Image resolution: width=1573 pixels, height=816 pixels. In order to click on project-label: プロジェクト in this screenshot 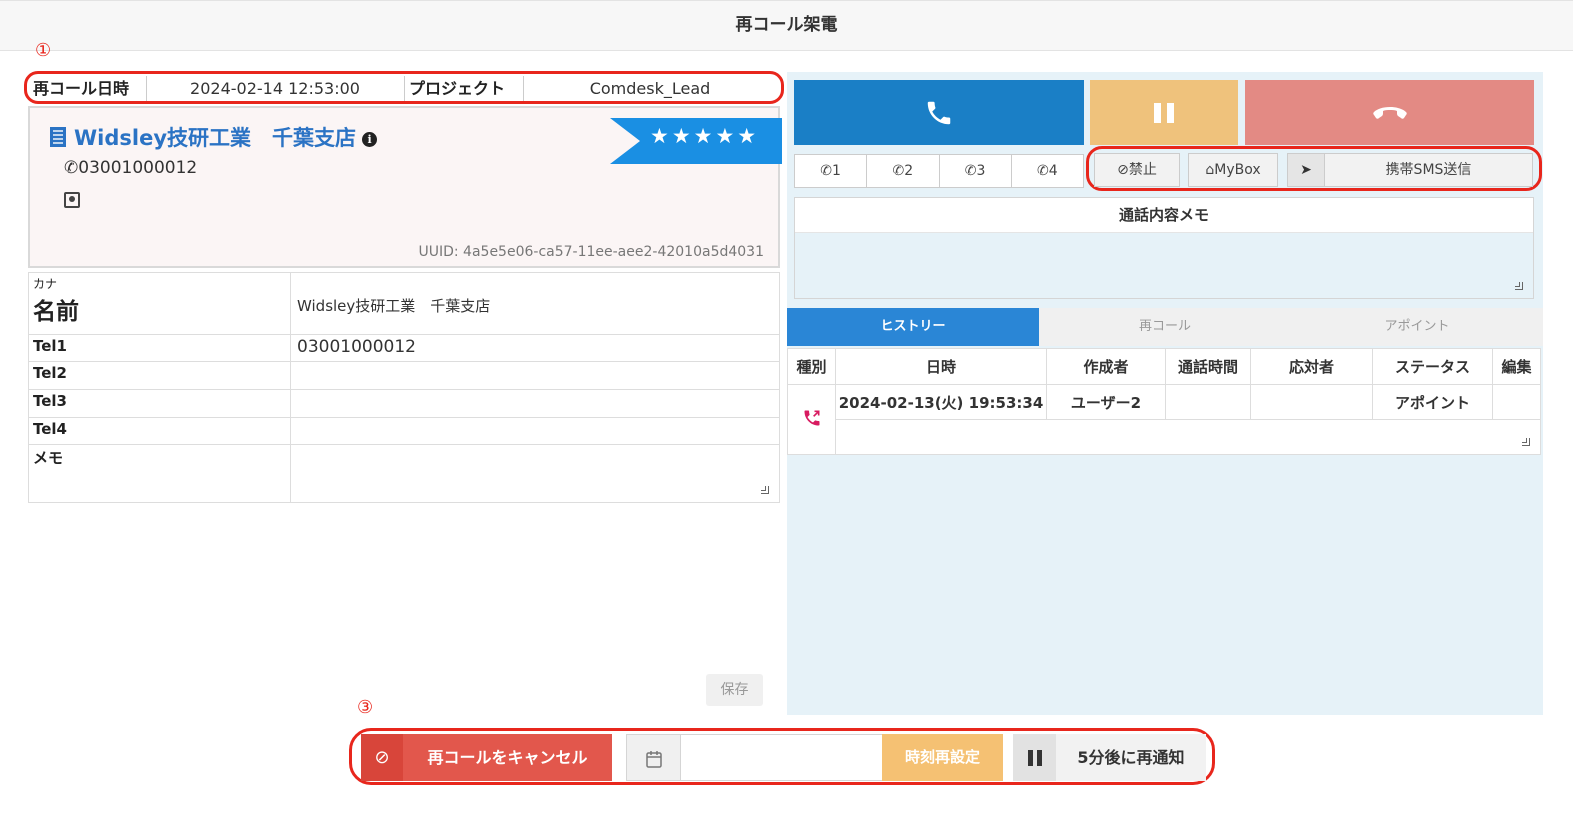, I will do `click(457, 88)`.